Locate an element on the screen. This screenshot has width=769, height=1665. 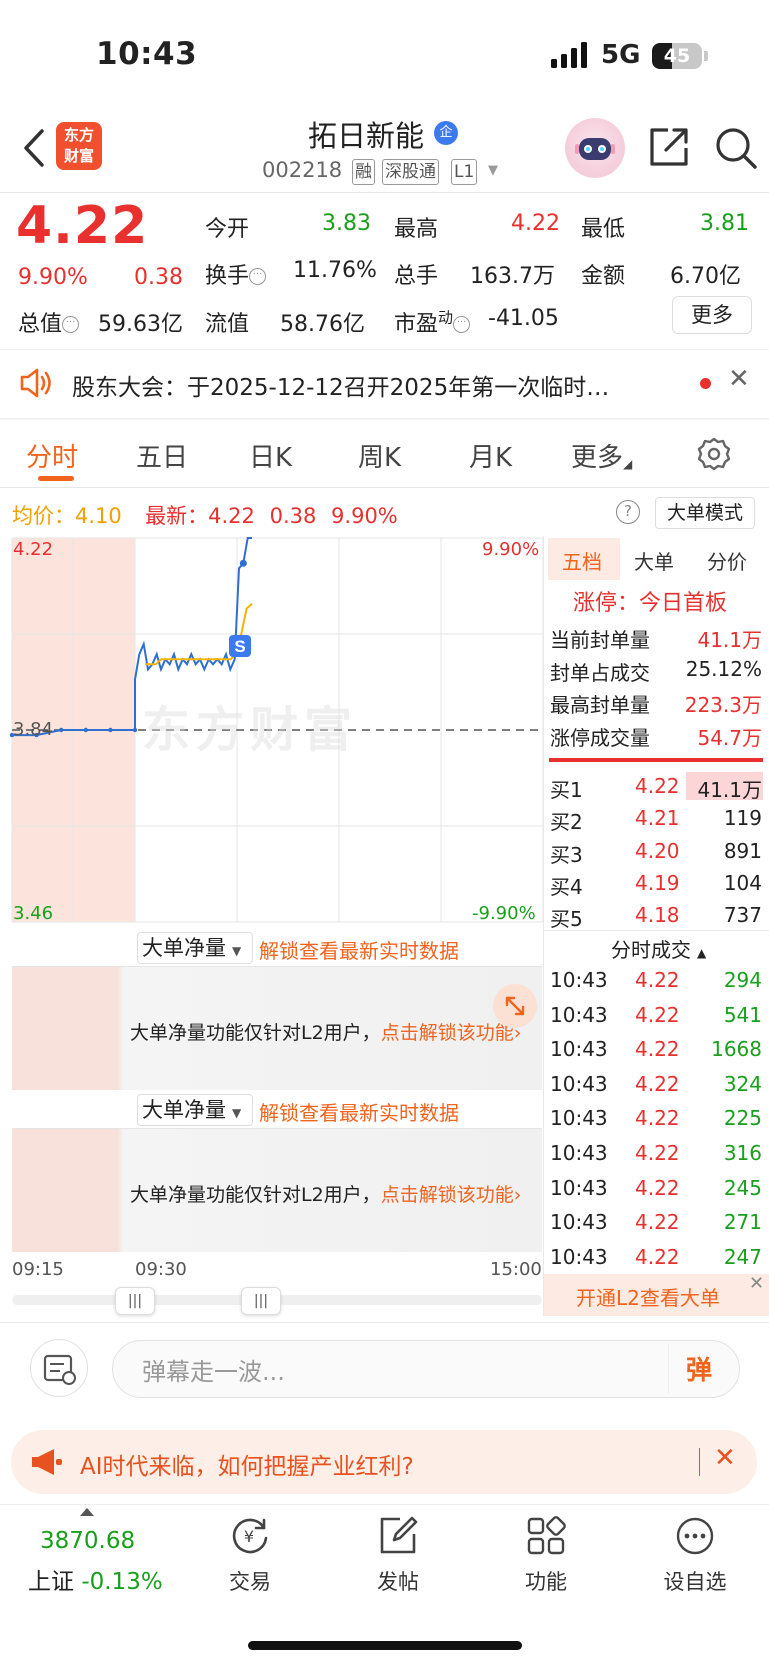
nav-functions-label: 功能 is located at coordinates (546, 1582).